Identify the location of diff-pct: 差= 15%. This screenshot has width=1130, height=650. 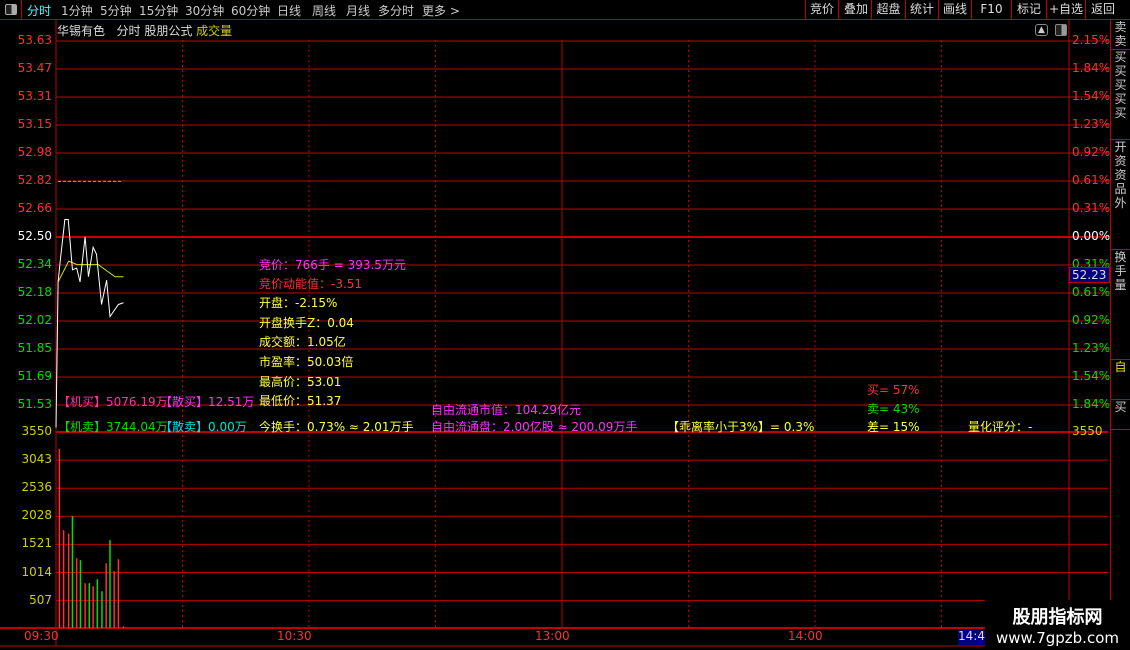
(893, 427).